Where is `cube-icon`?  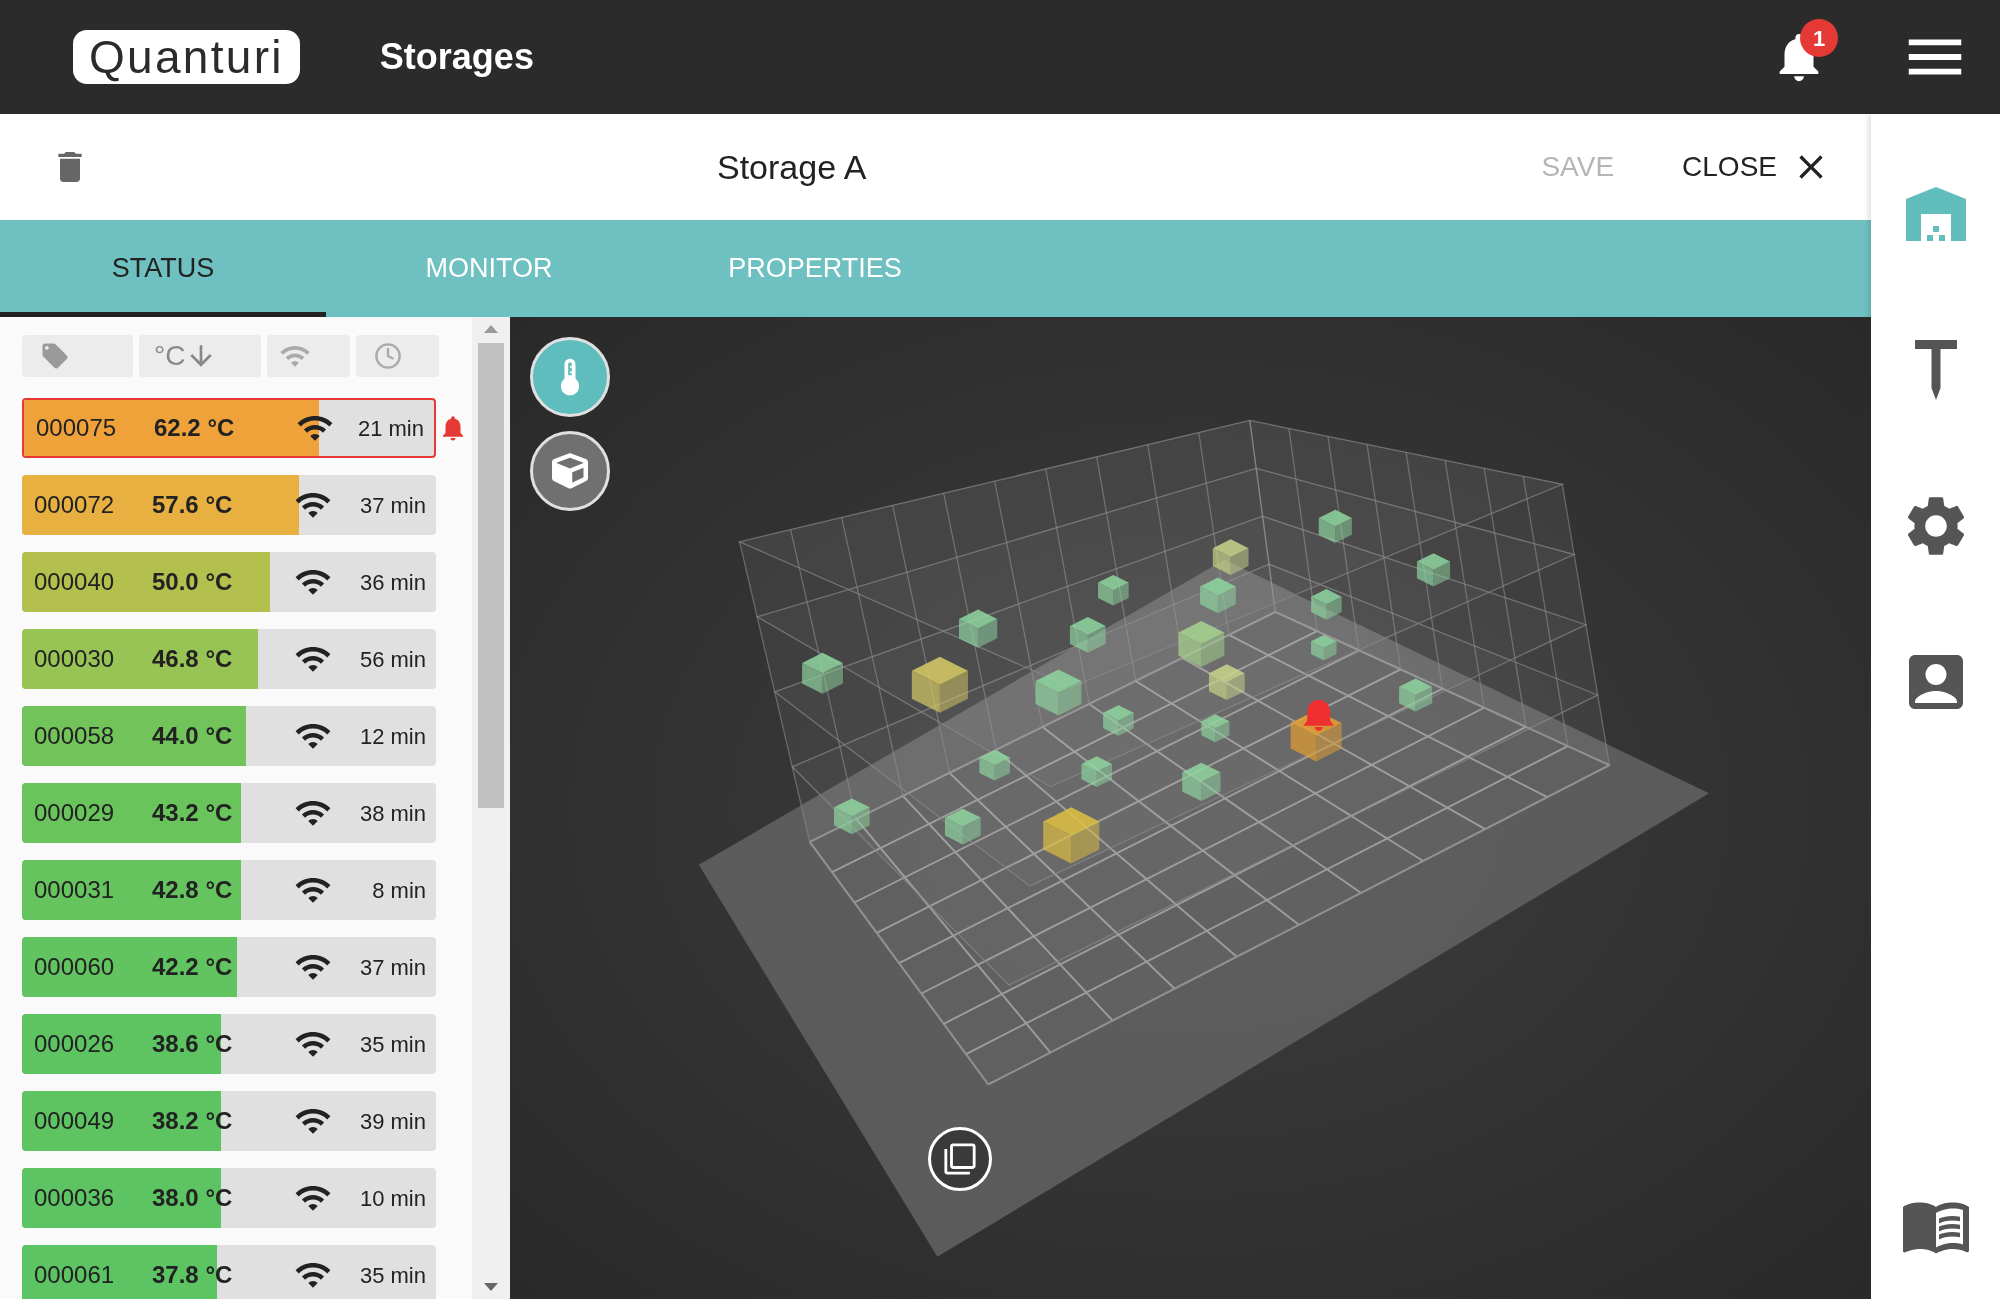 cube-icon is located at coordinates (570, 471).